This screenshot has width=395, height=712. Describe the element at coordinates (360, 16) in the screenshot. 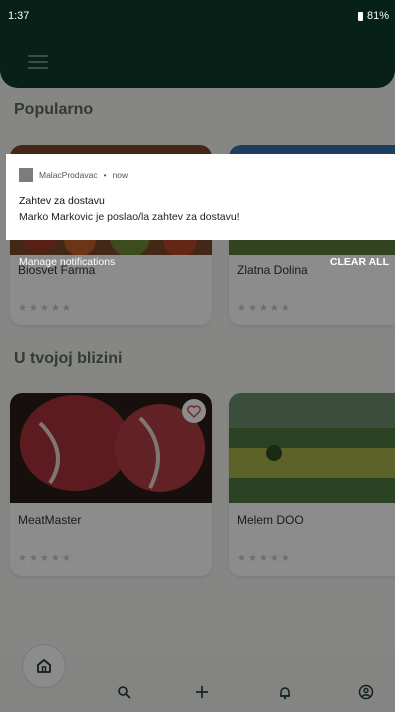

I see `battery-icon` at that location.